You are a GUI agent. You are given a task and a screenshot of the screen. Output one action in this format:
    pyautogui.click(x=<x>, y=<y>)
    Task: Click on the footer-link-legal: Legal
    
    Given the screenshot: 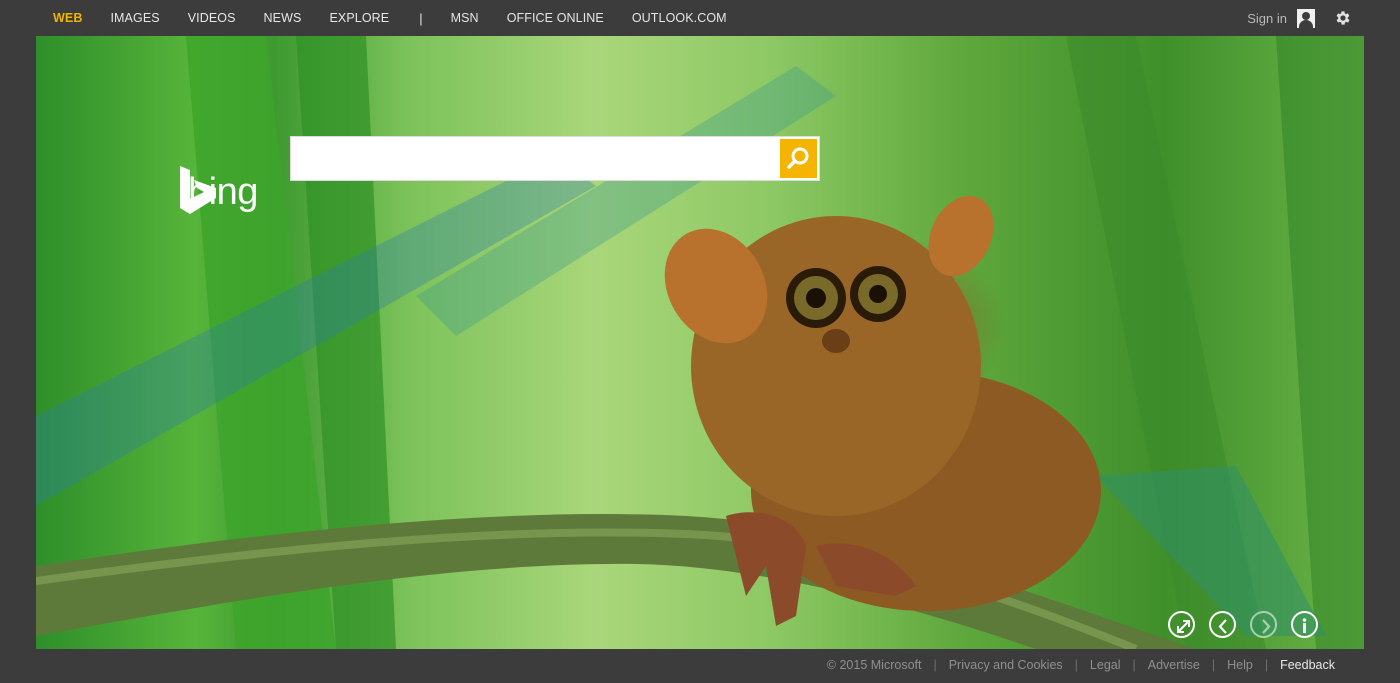 What is the action you would take?
    pyautogui.click(x=1105, y=665)
    